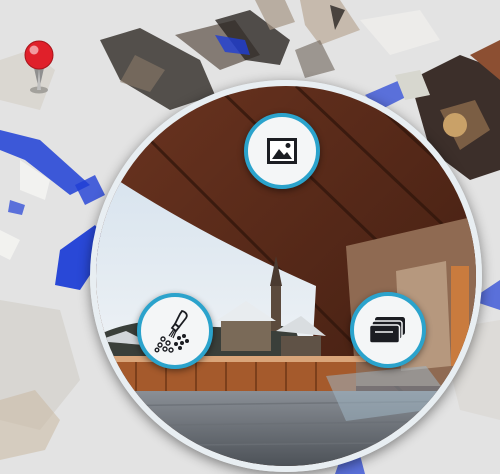 This screenshot has width=500, height=474. I want to click on info-cards-button, so click(388, 330).